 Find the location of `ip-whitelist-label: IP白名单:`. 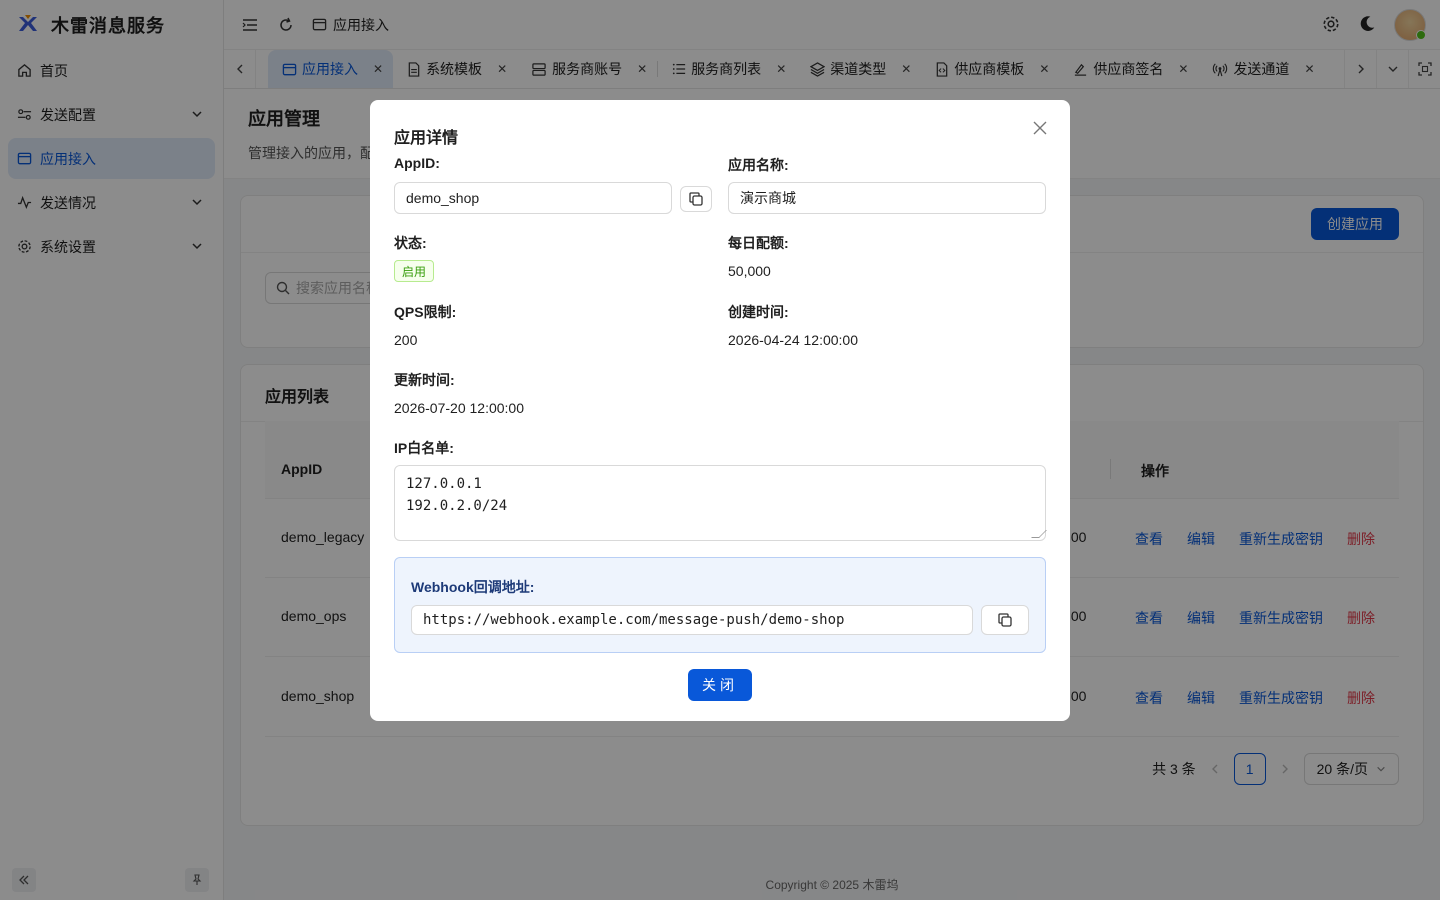

ip-whitelist-label: IP白名单: is located at coordinates (424, 448).